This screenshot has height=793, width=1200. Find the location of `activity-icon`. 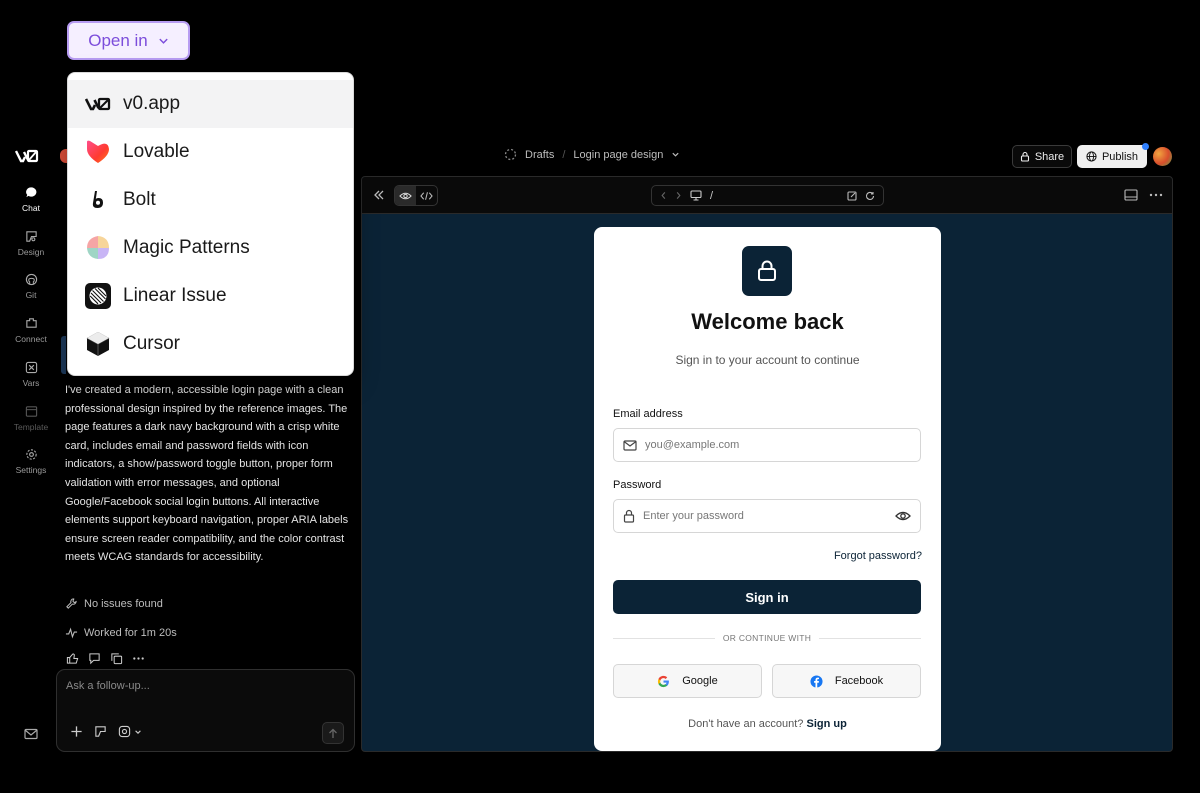

activity-icon is located at coordinates (71, 633).